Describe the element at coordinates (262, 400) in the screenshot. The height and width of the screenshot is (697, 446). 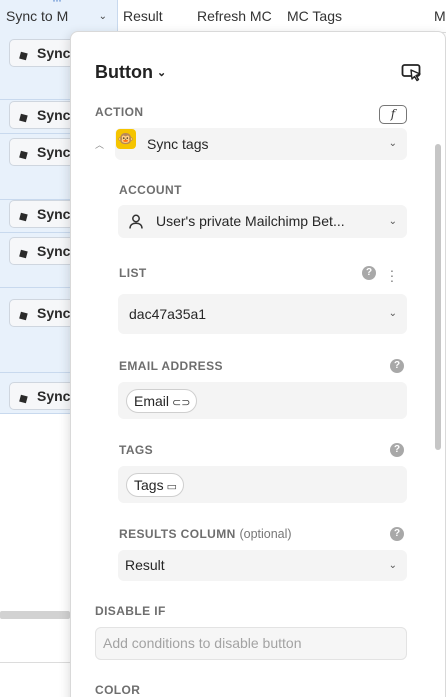
I see `email-address-field: Email ⊂⊃` at that location.